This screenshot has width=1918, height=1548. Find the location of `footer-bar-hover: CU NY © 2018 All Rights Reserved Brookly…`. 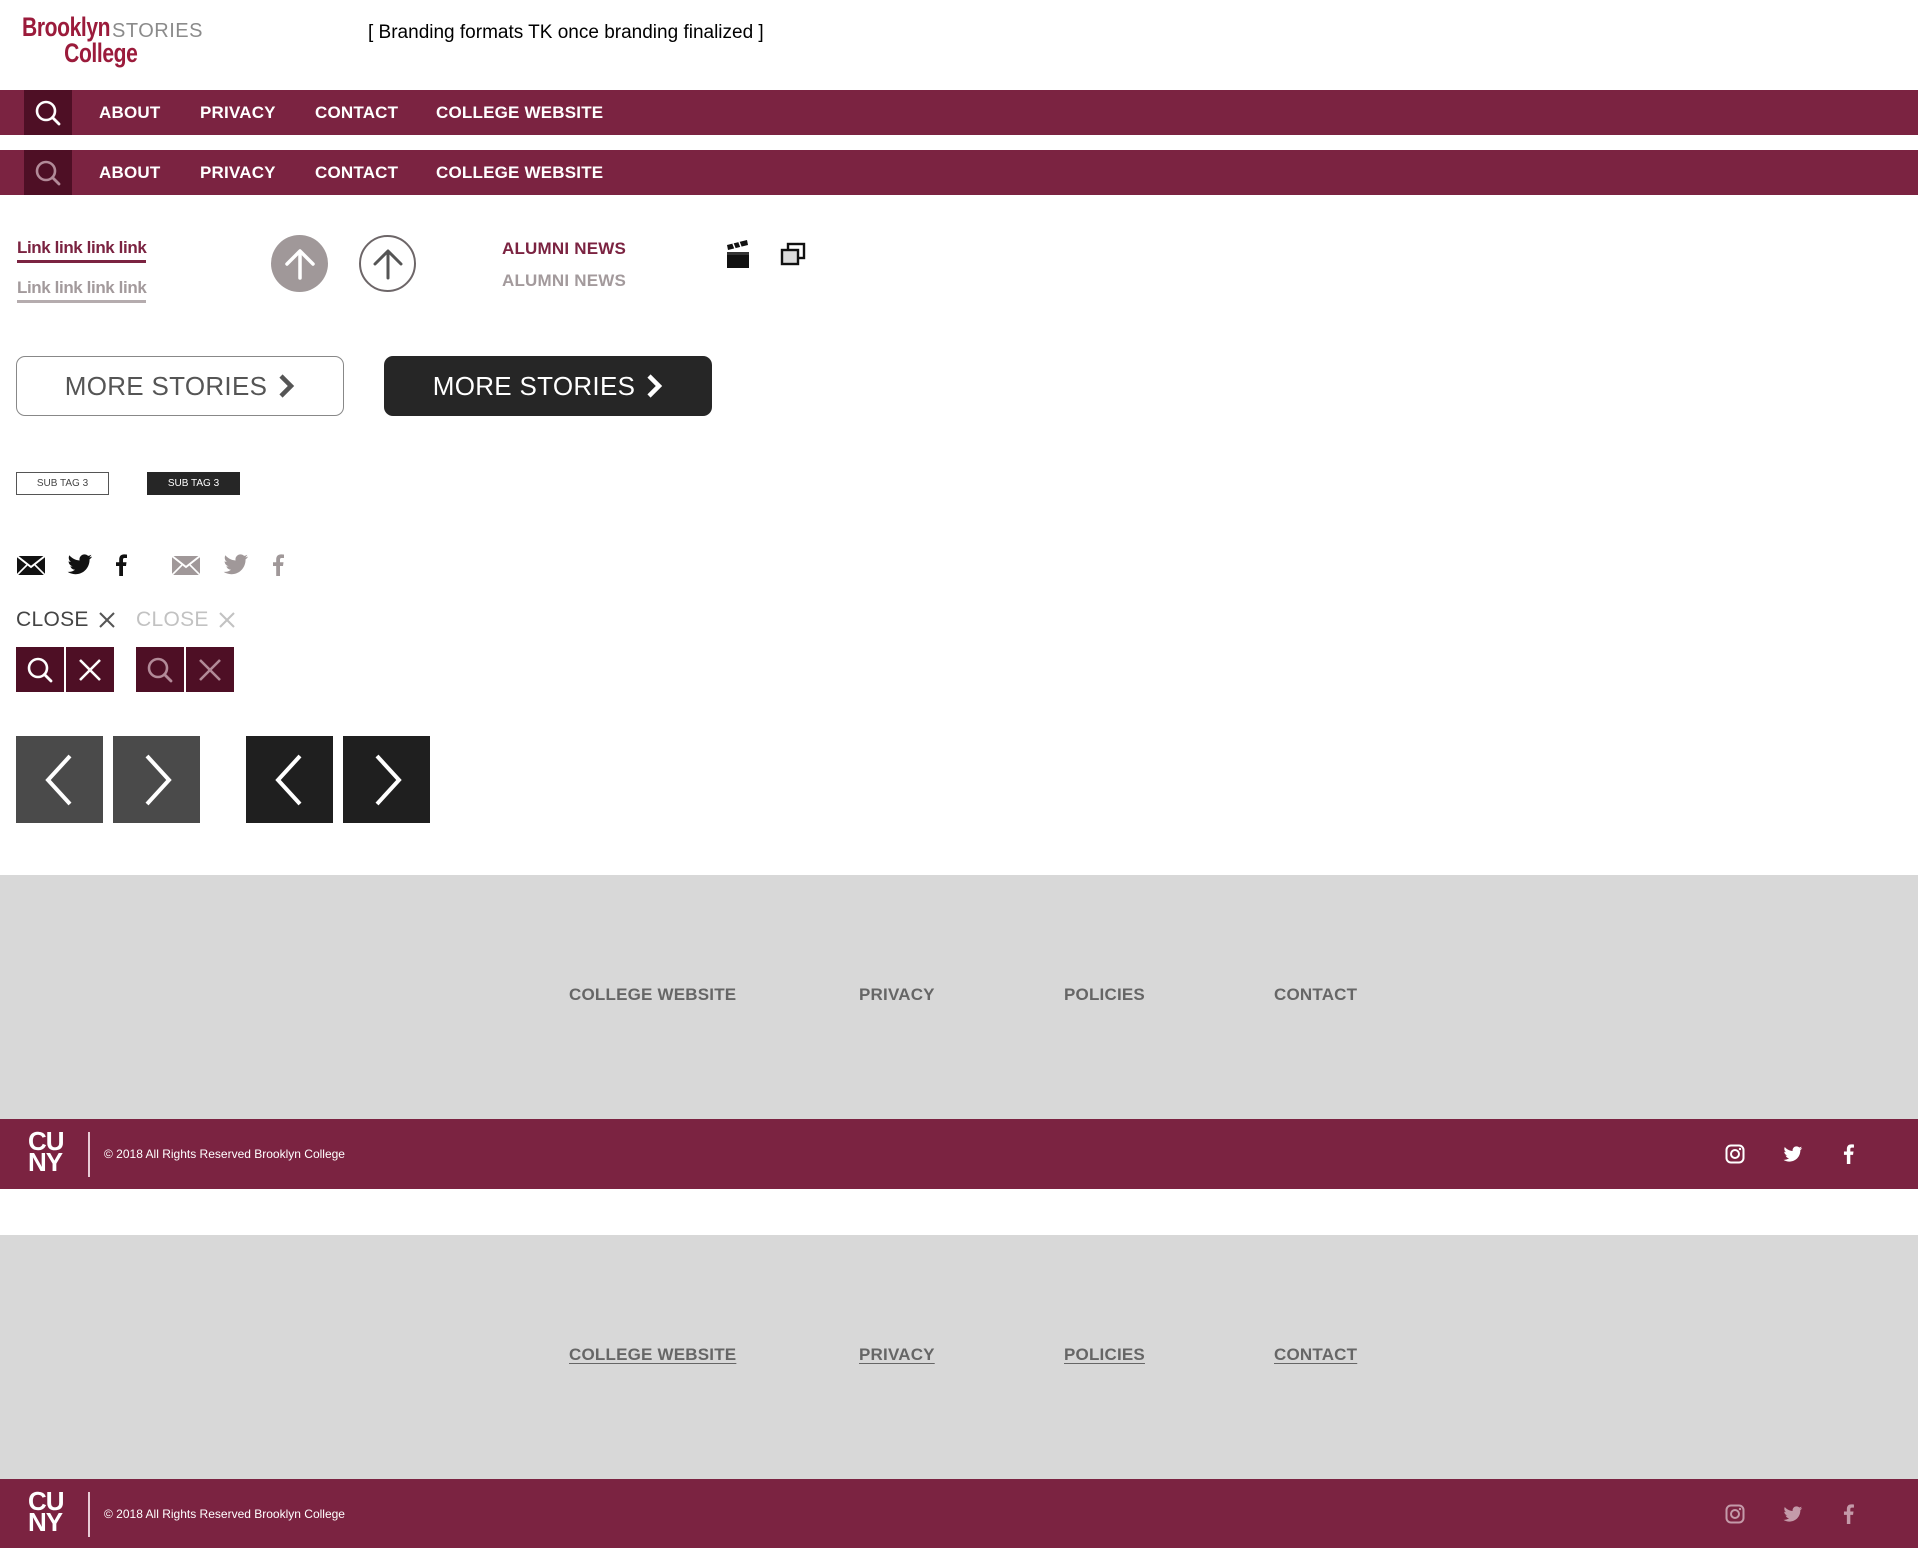

footer-bar-hover: CU NY © 2018 All Rights Reserved Brookly… is located at coordinates (959, 1513).